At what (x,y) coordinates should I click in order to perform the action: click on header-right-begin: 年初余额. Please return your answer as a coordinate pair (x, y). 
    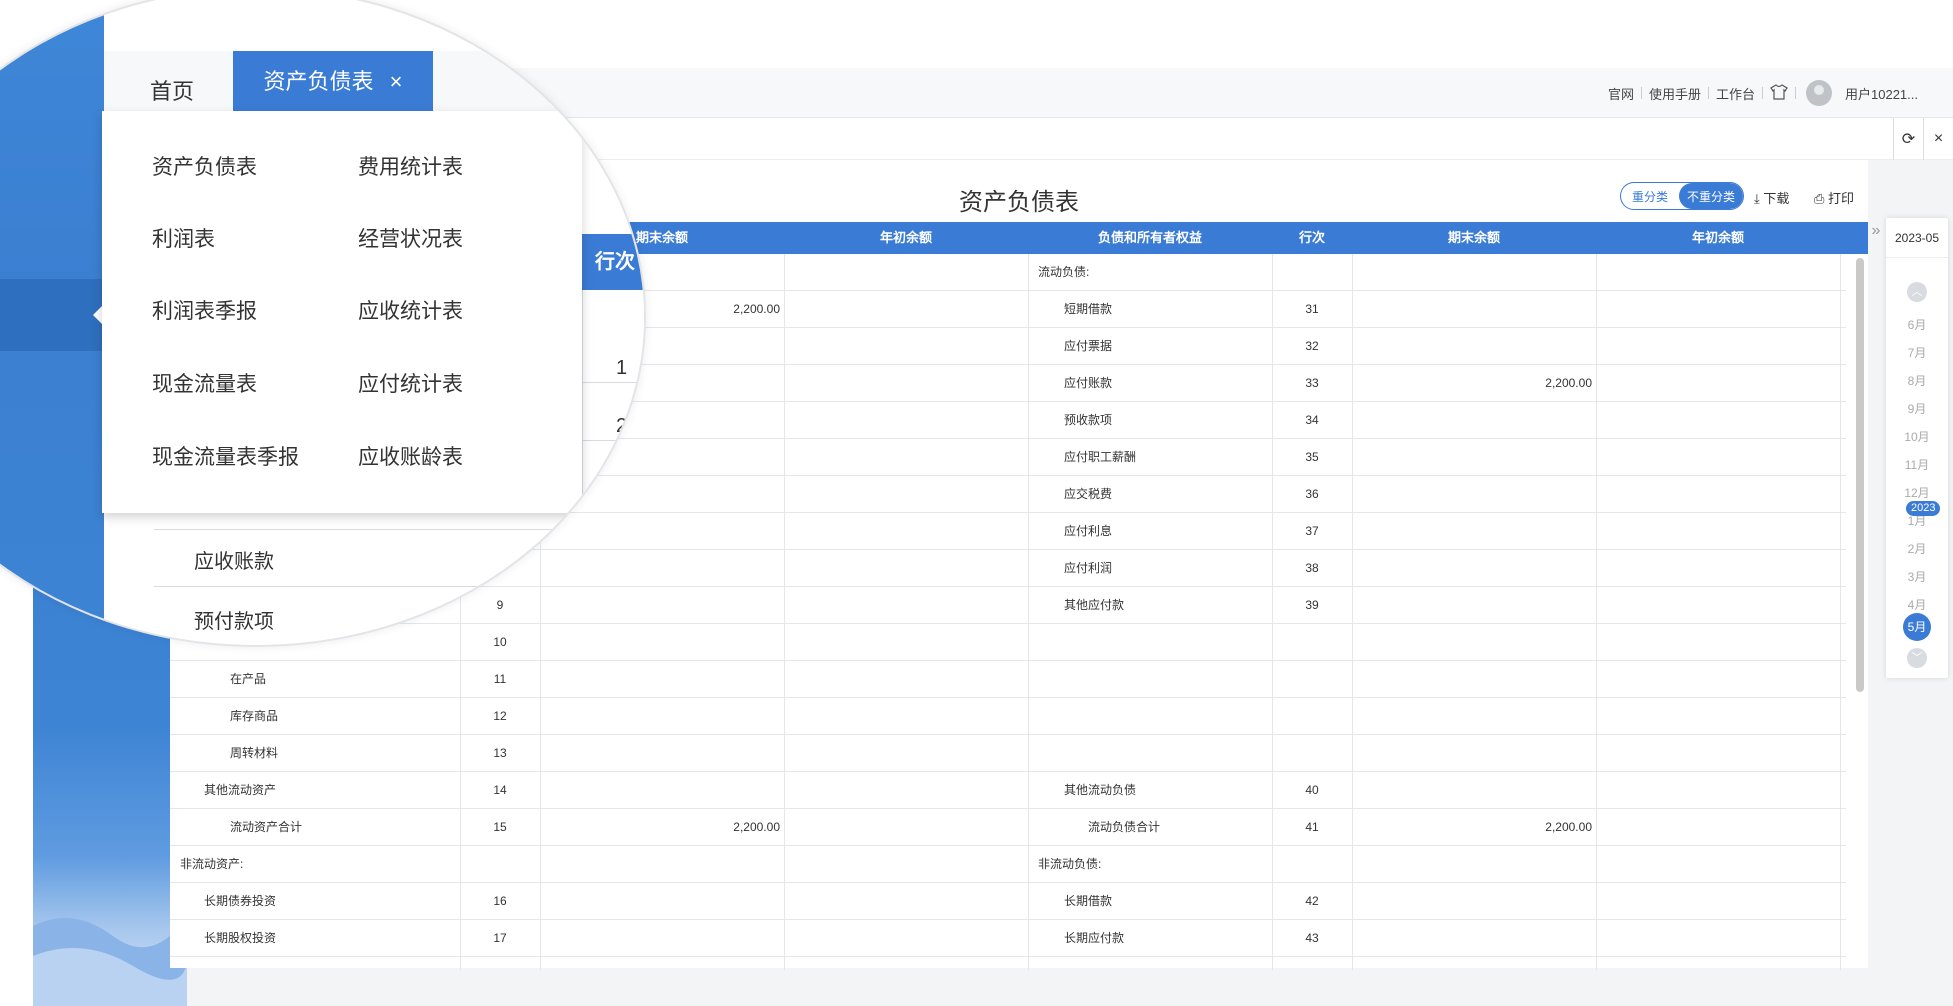
    Looking at the image, I should click on (1717, 237).